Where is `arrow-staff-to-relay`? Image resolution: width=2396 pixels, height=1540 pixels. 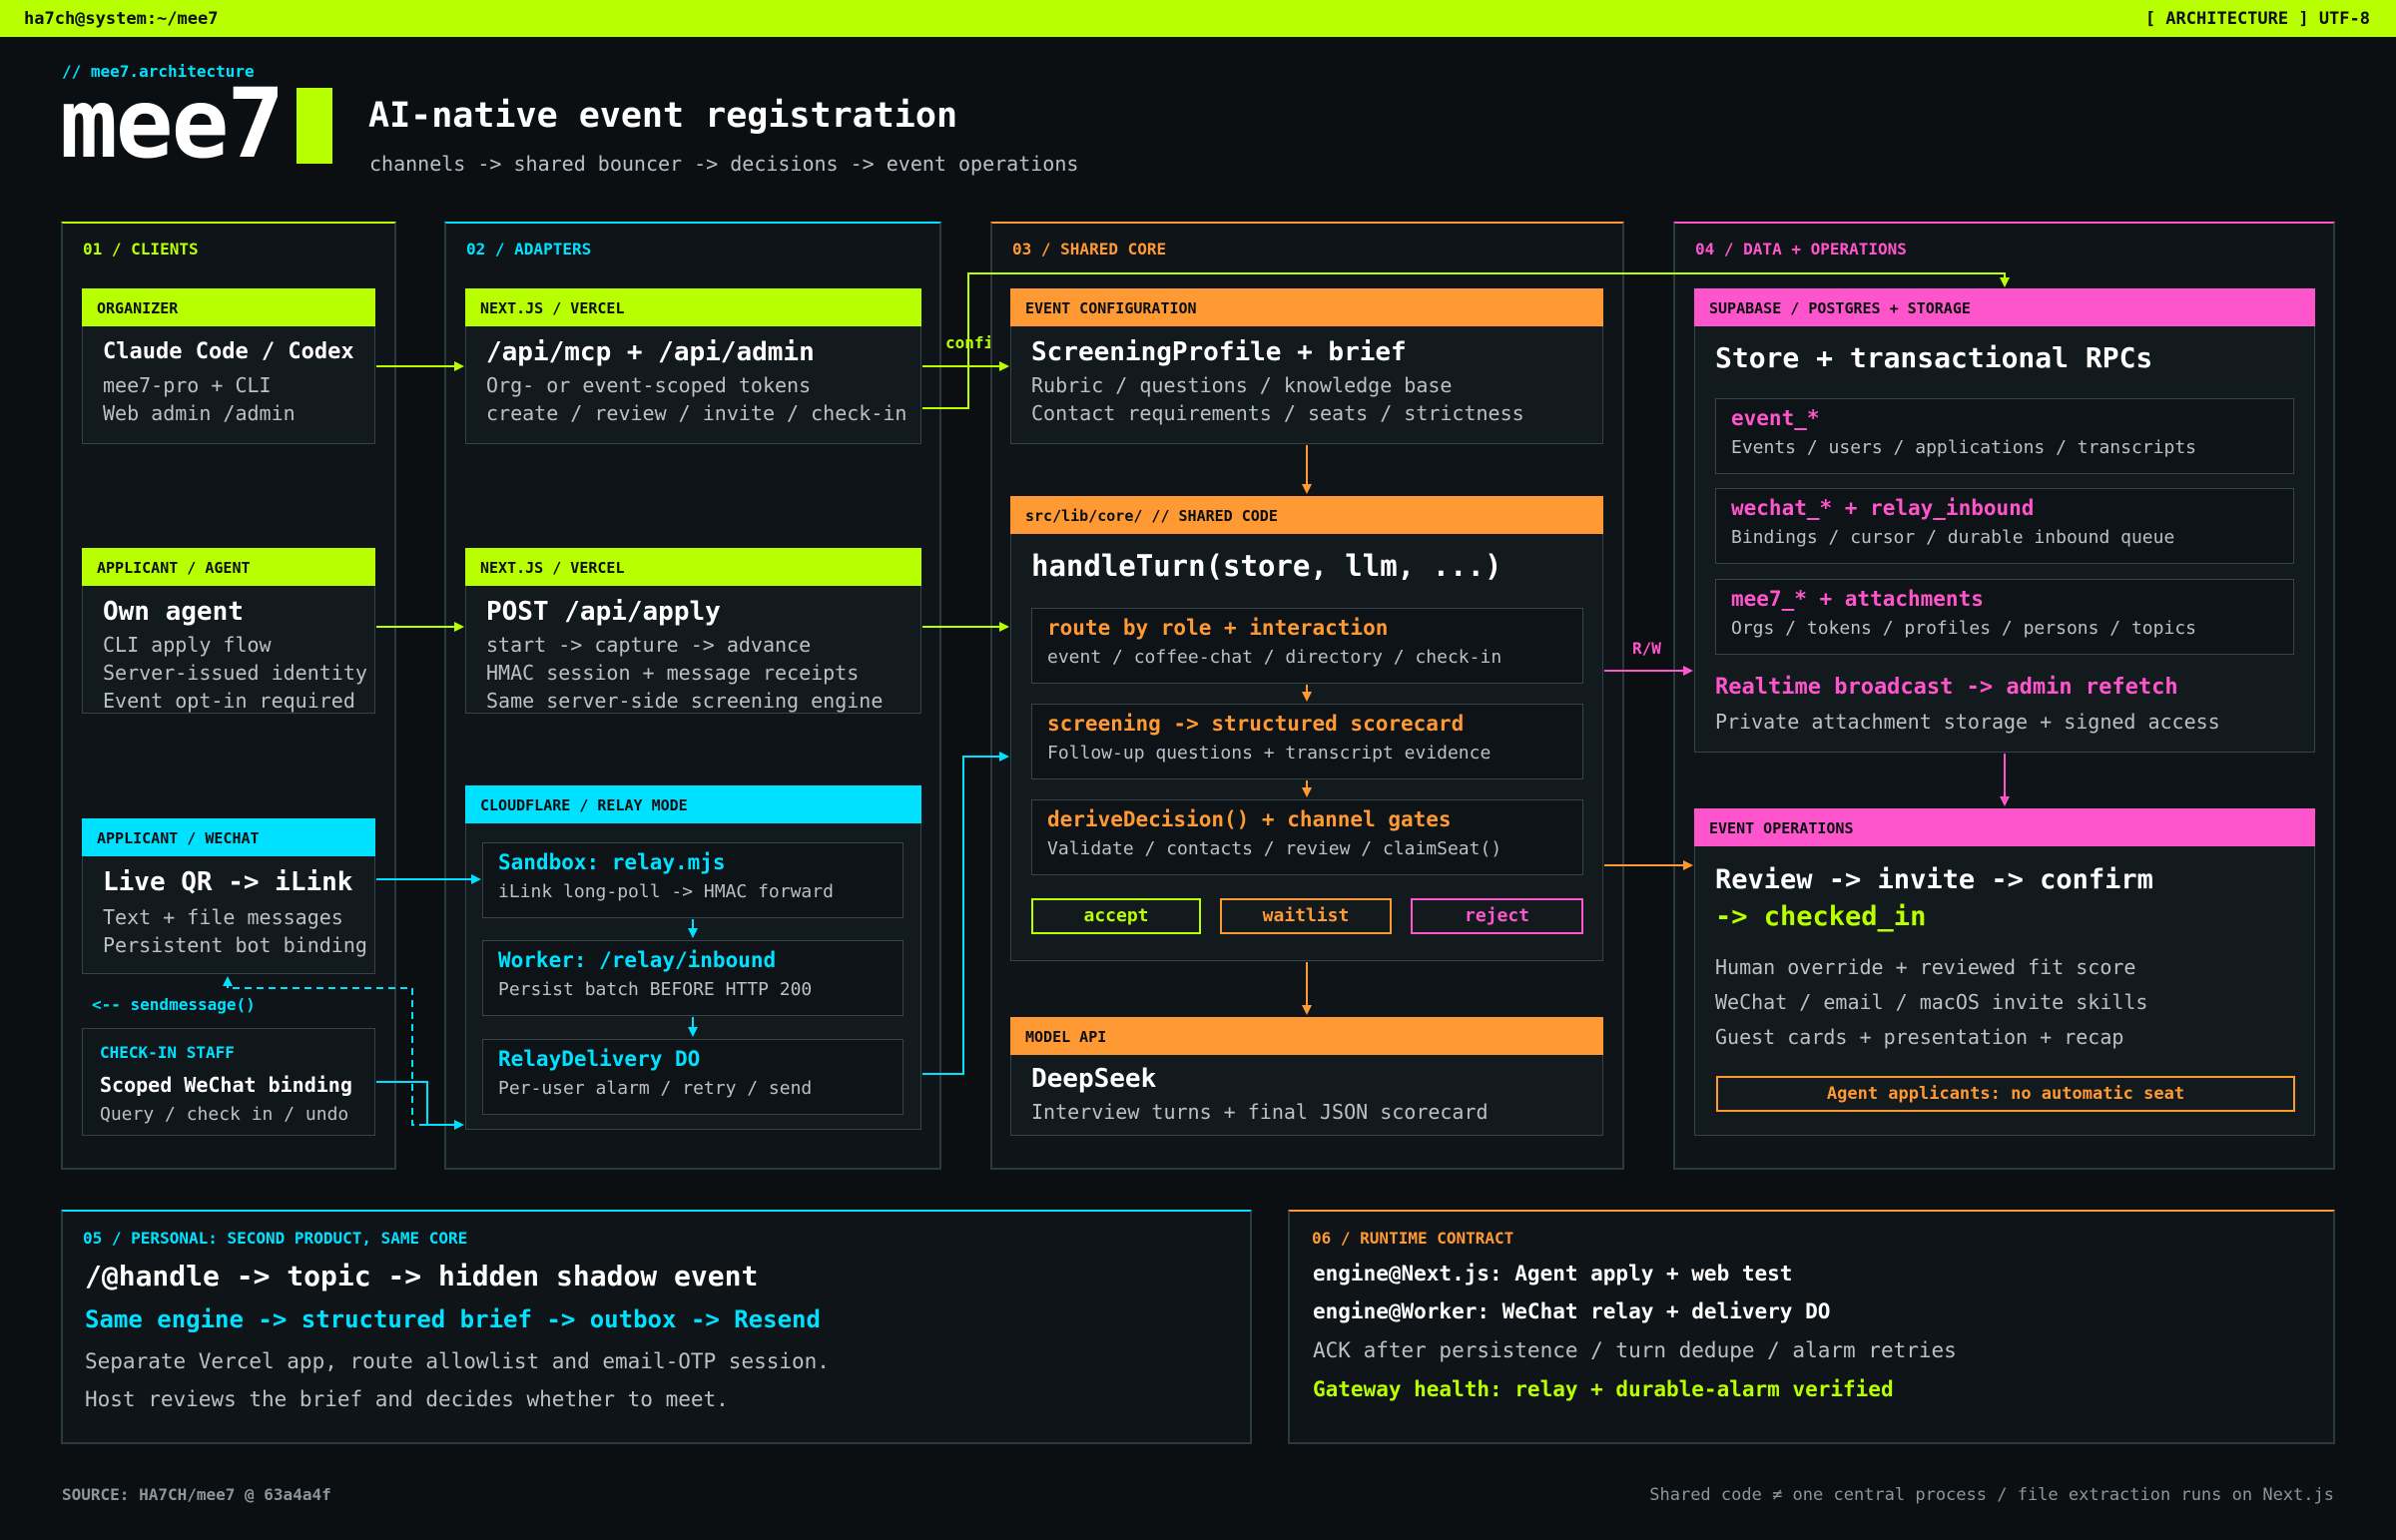 arrow-staff-to-relay is located at coordinates (420, 1105).